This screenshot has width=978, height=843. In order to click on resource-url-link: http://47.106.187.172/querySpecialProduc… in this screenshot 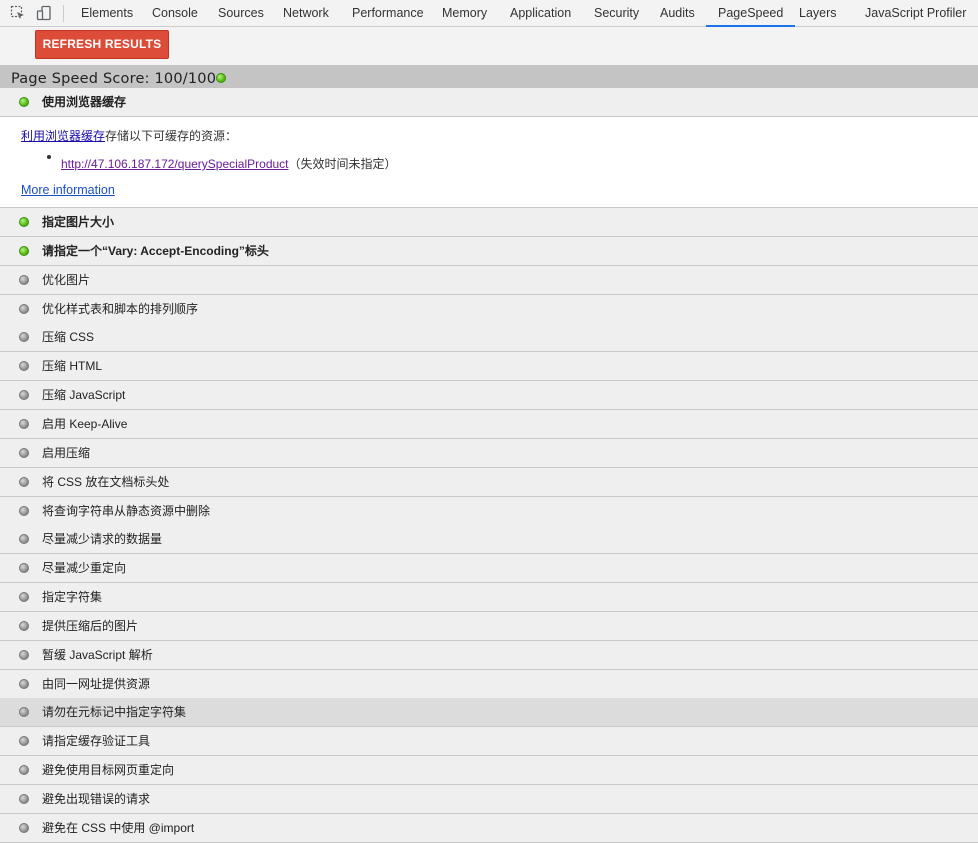, I will do `click(175, 164)`.